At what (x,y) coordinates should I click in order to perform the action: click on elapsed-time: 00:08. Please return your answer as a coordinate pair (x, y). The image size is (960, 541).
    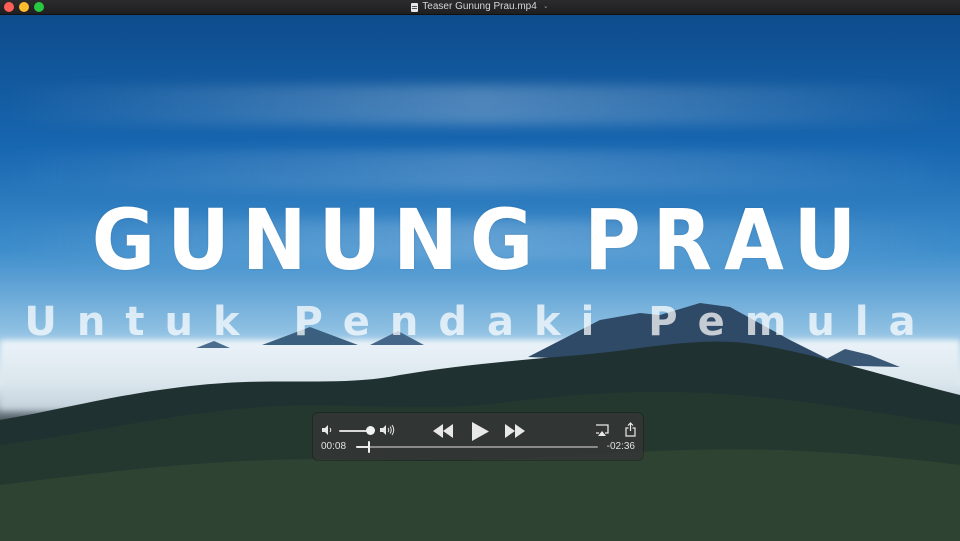
    Looking at the image, I should click on (334, 446).